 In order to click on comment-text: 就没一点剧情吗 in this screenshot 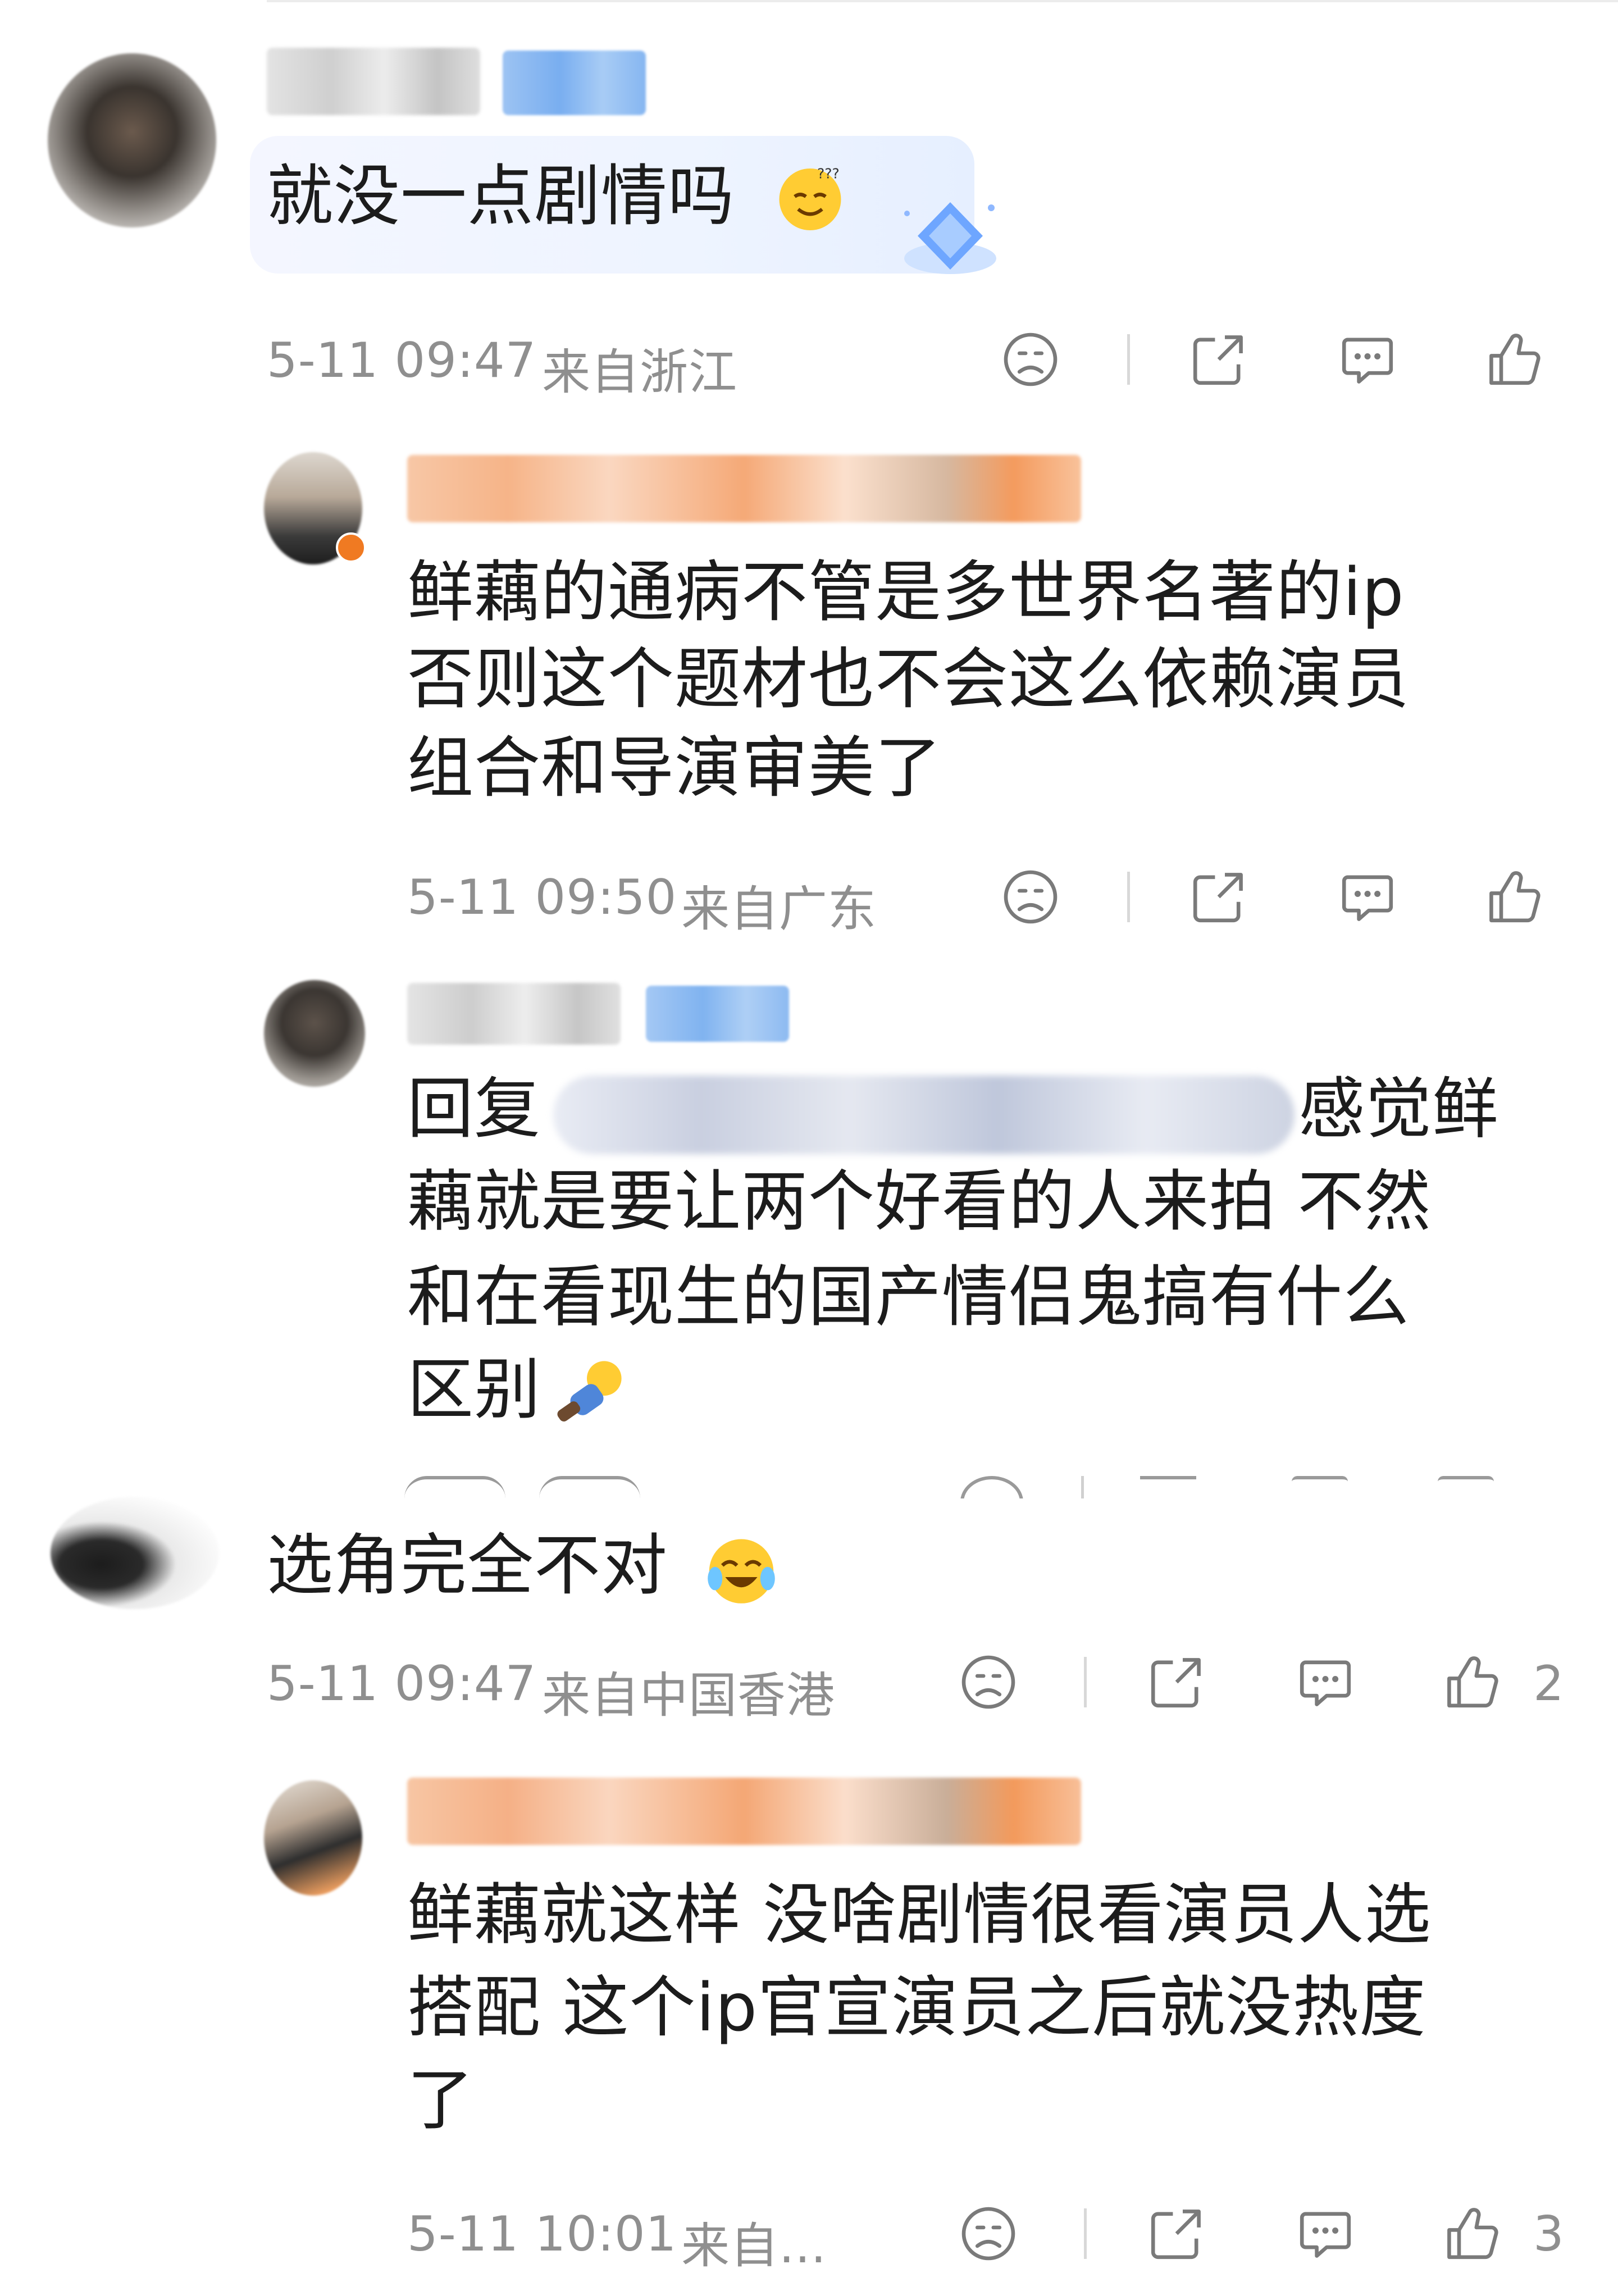, I will do `click(501, 196)`.